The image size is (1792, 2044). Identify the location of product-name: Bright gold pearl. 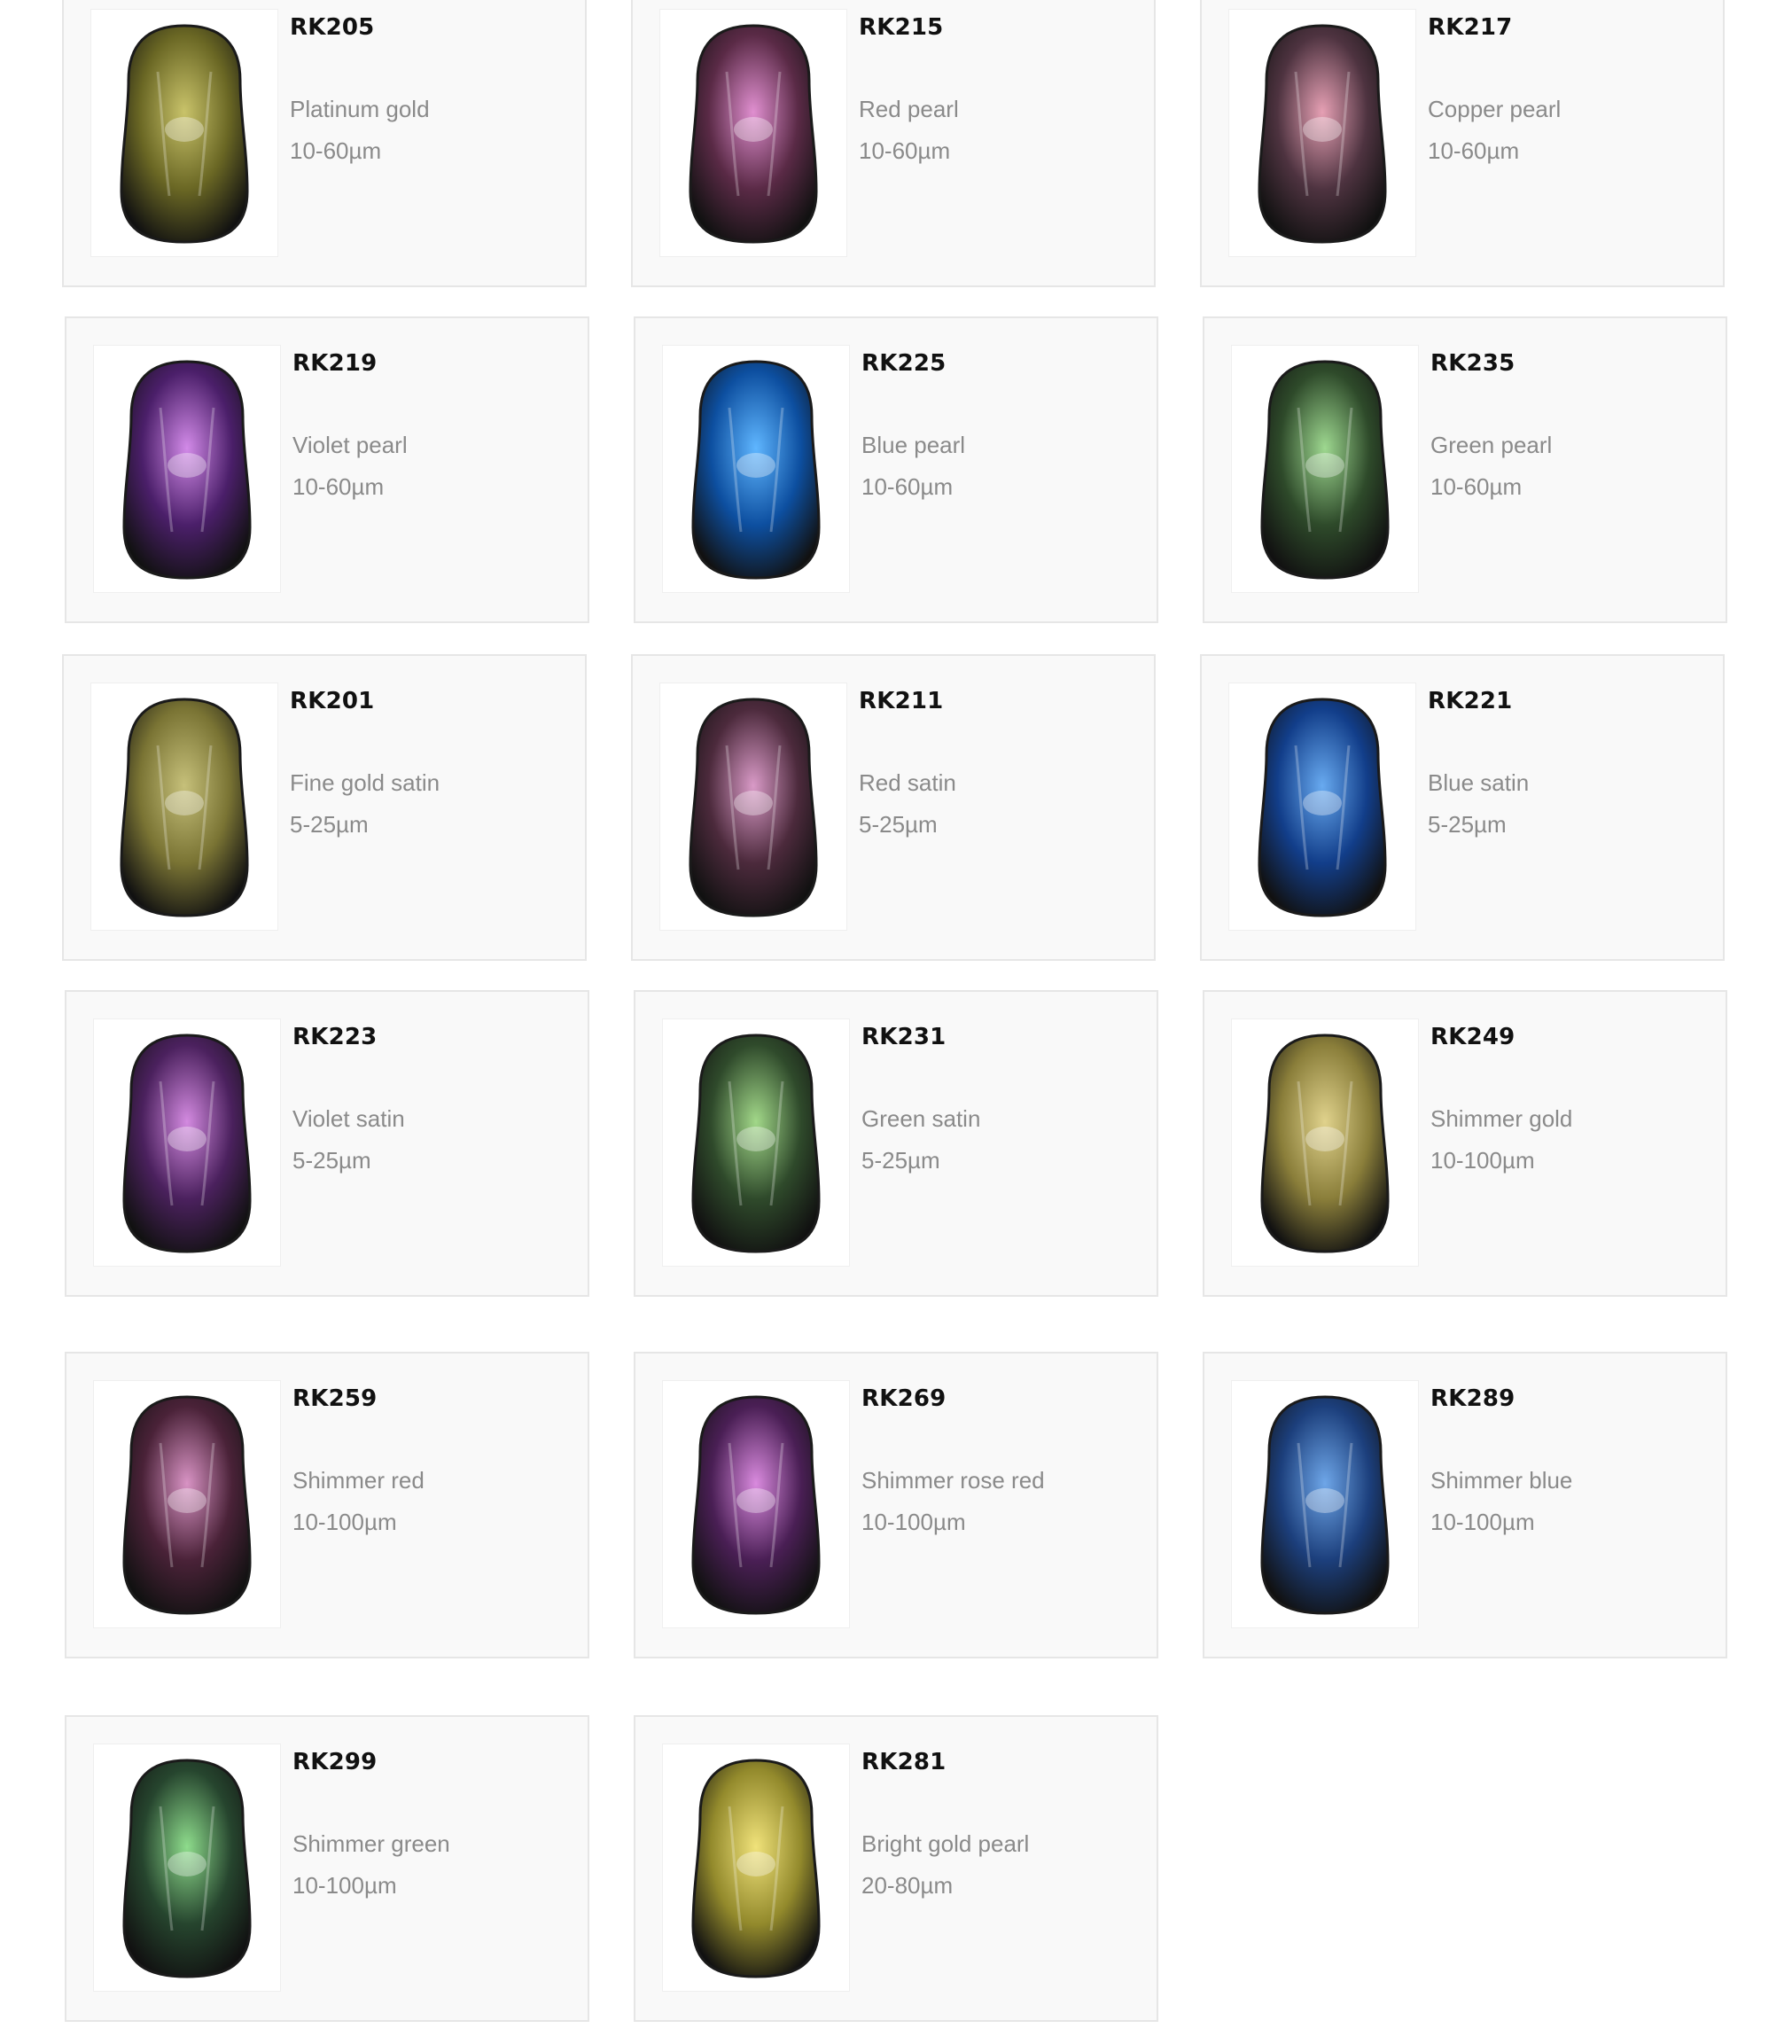
(945, 1843).